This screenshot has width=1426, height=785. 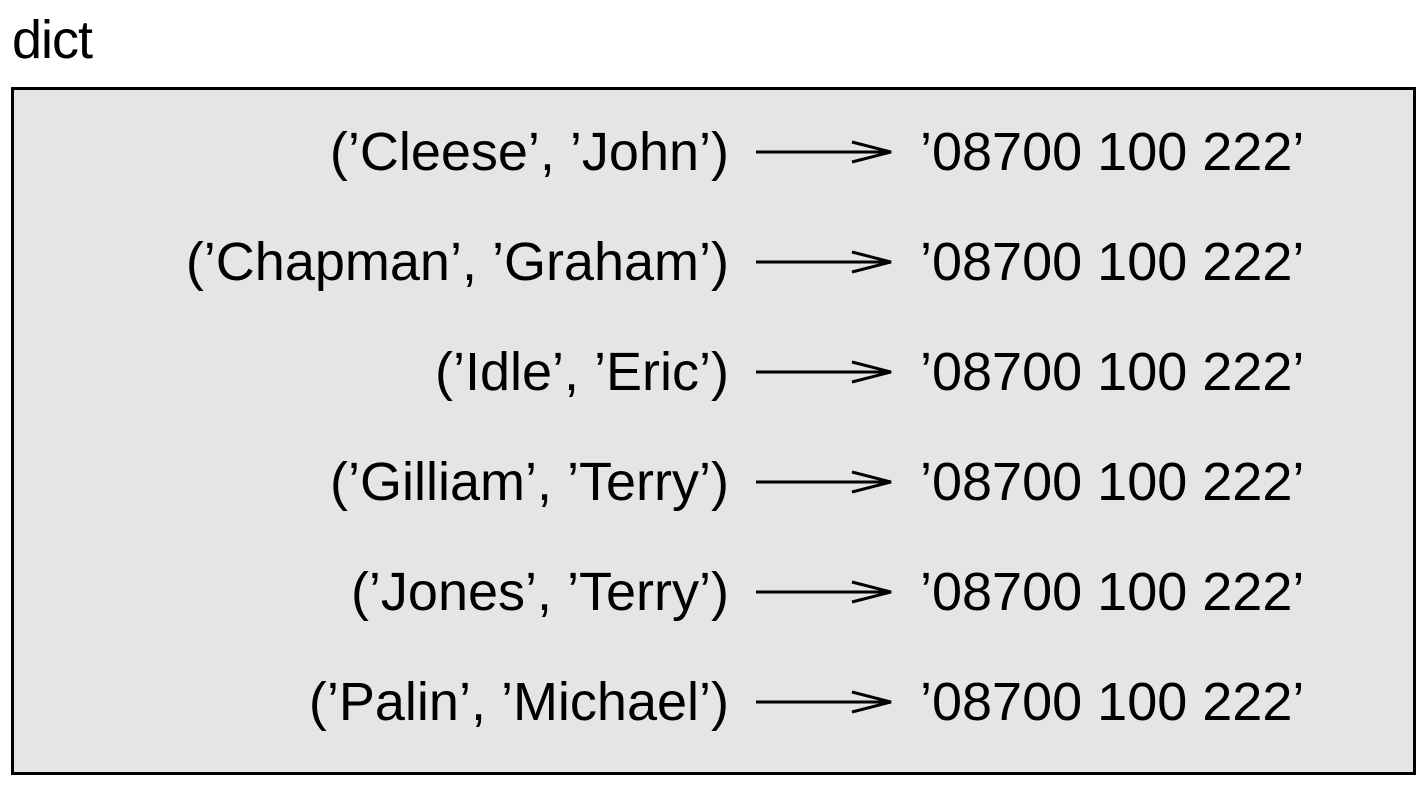 What do you see at coordinates (457, 262) in the screenshot?
I see `entry-key: (’Chapman’, ’Graham’)` at bounding box center [457, 262].